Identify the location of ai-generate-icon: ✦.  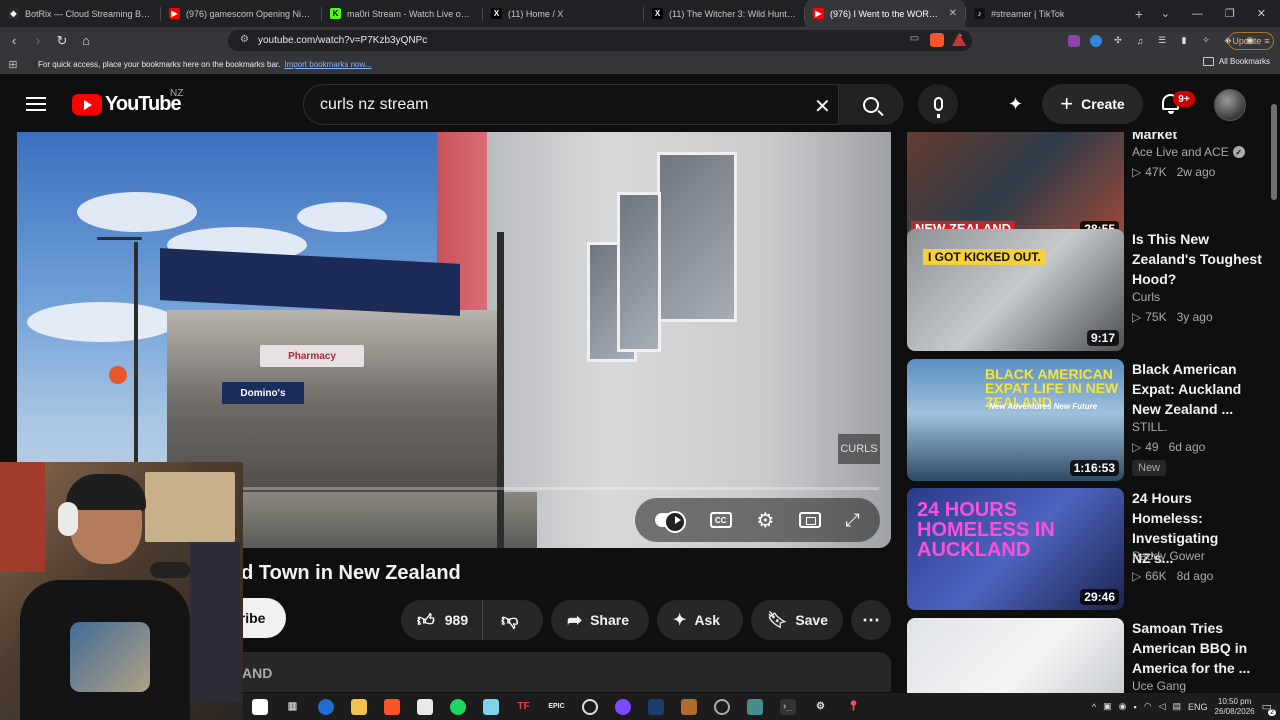
(1015, 104).